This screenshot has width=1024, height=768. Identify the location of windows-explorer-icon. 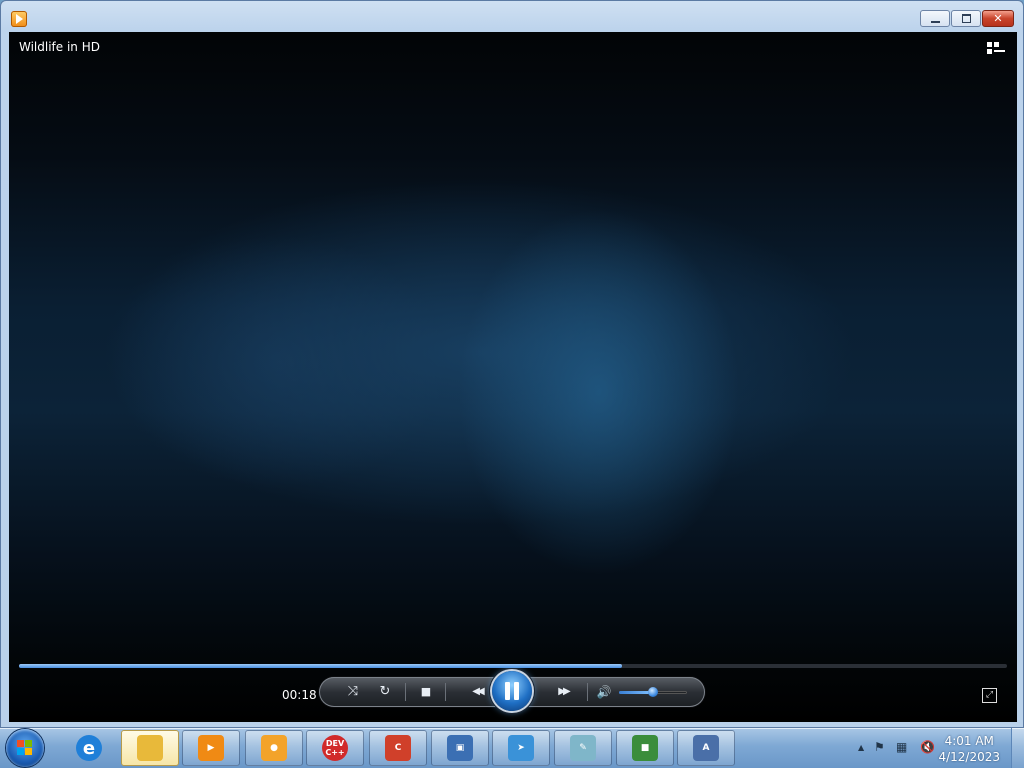
(150, 748).